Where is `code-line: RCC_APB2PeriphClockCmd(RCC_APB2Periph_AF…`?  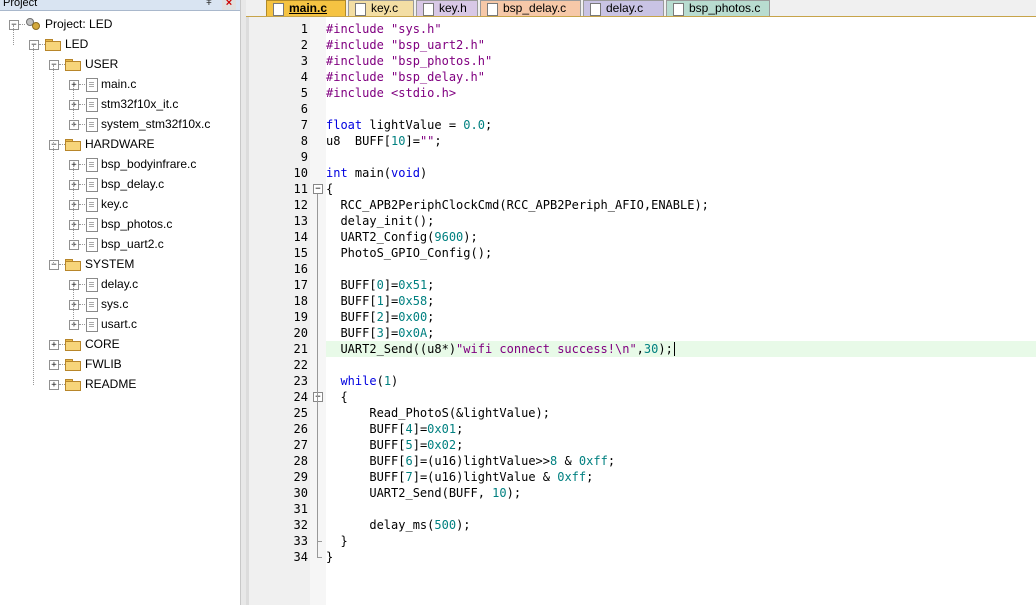 code-line: RCC_APB2PeriphClockCmd(RCC_APB2Periph_AF… is located at coordinates (517, 205).